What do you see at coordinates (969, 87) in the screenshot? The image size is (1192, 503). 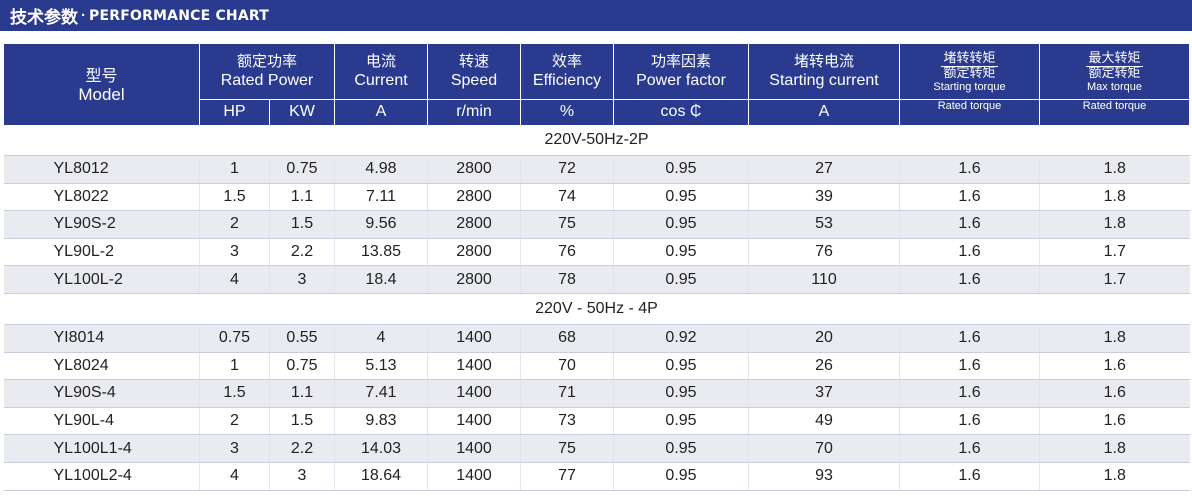 I see `header-starting-torque-en-top: Starting torque` at bounding box center [969, 87].